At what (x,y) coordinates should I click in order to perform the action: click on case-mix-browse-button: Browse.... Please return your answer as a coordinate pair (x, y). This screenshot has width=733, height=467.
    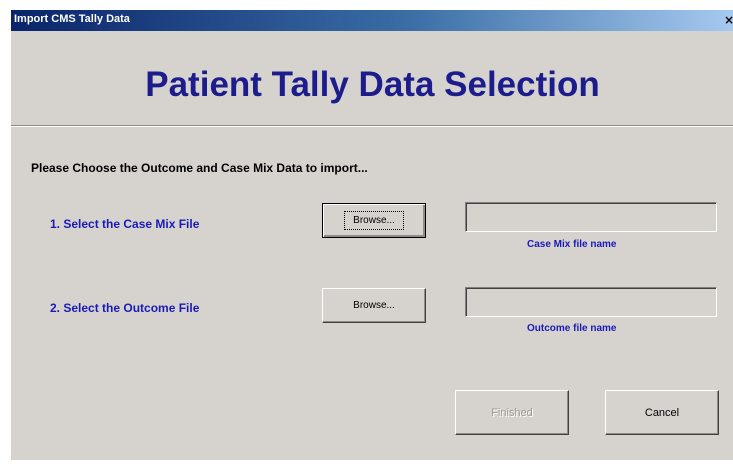
    Looking at the image, I should click on (374, 220).